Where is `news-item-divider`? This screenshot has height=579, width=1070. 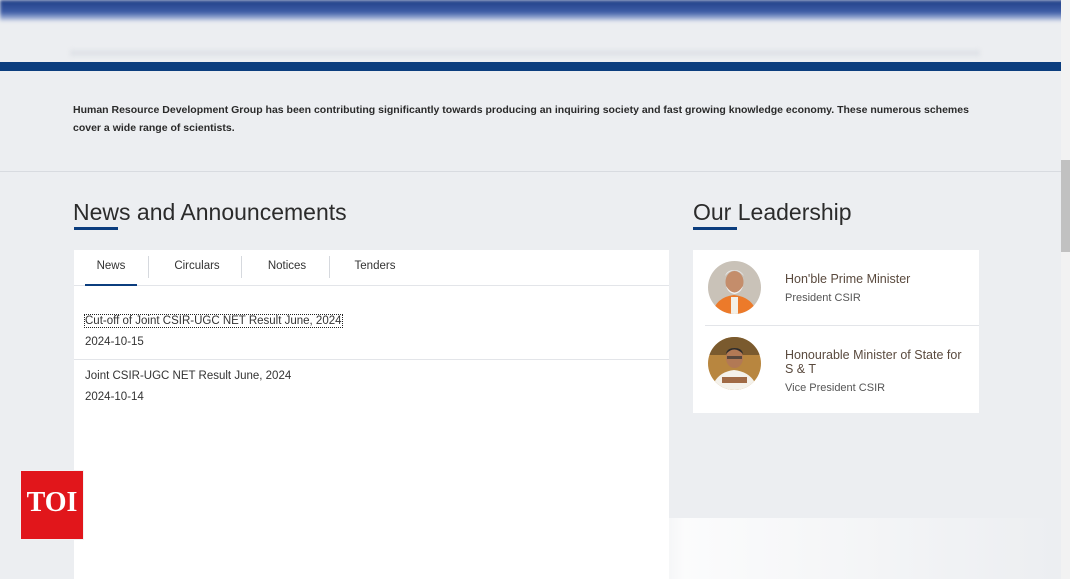 news-item-divider is located at coordinates (371, 359).